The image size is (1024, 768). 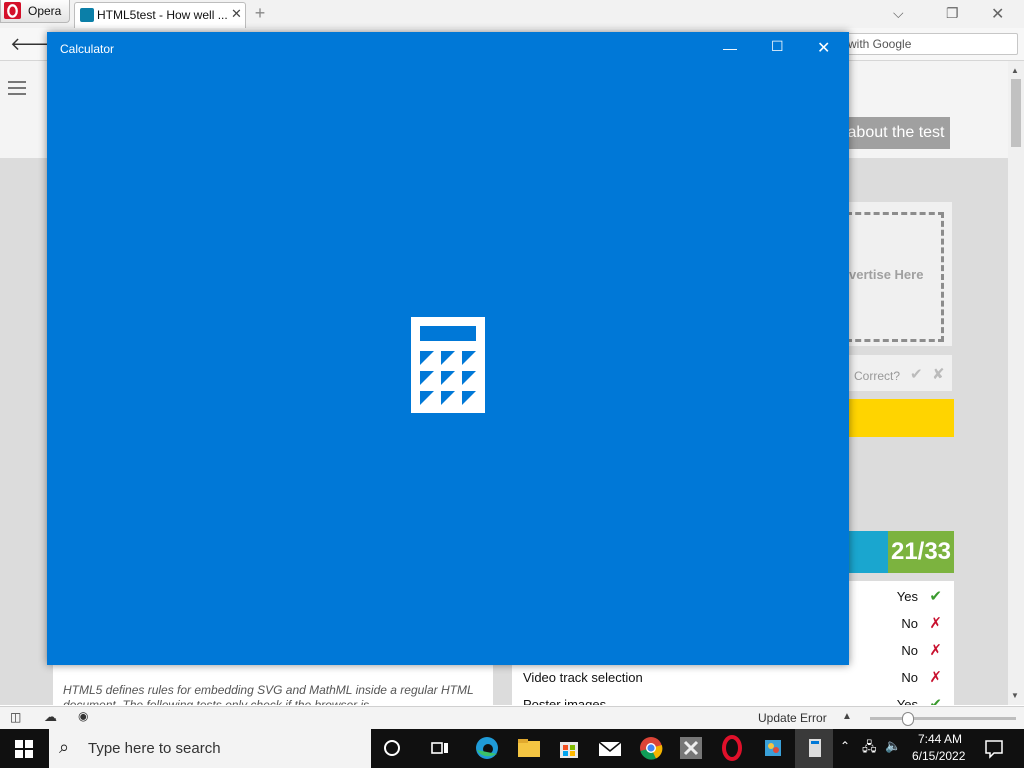 What do you see at coordinates (87, 15) in the screenshot?
I see `html5-favicon-icon` at bounding box center [87, 15].